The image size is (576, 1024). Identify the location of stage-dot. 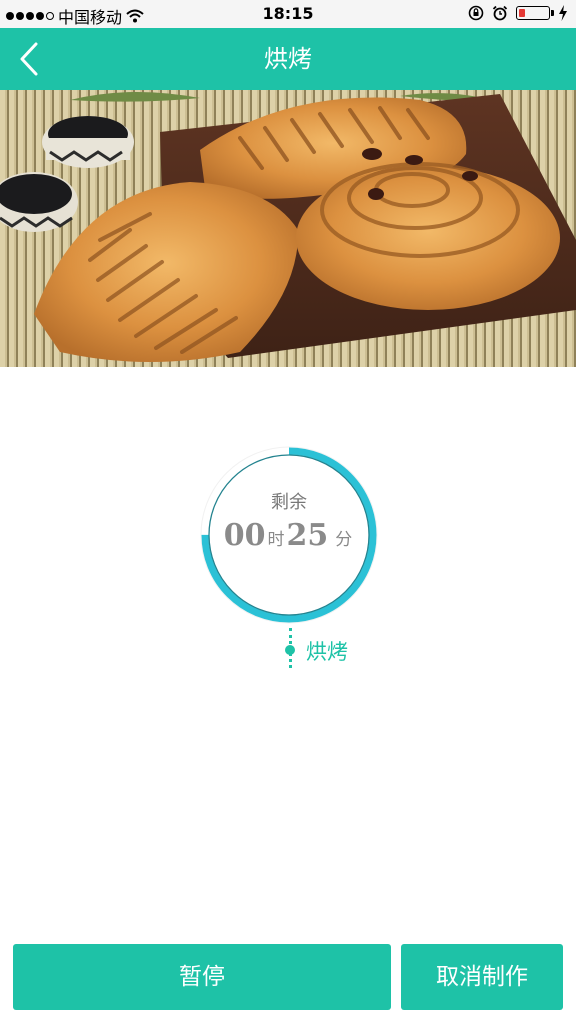
(290, 650).